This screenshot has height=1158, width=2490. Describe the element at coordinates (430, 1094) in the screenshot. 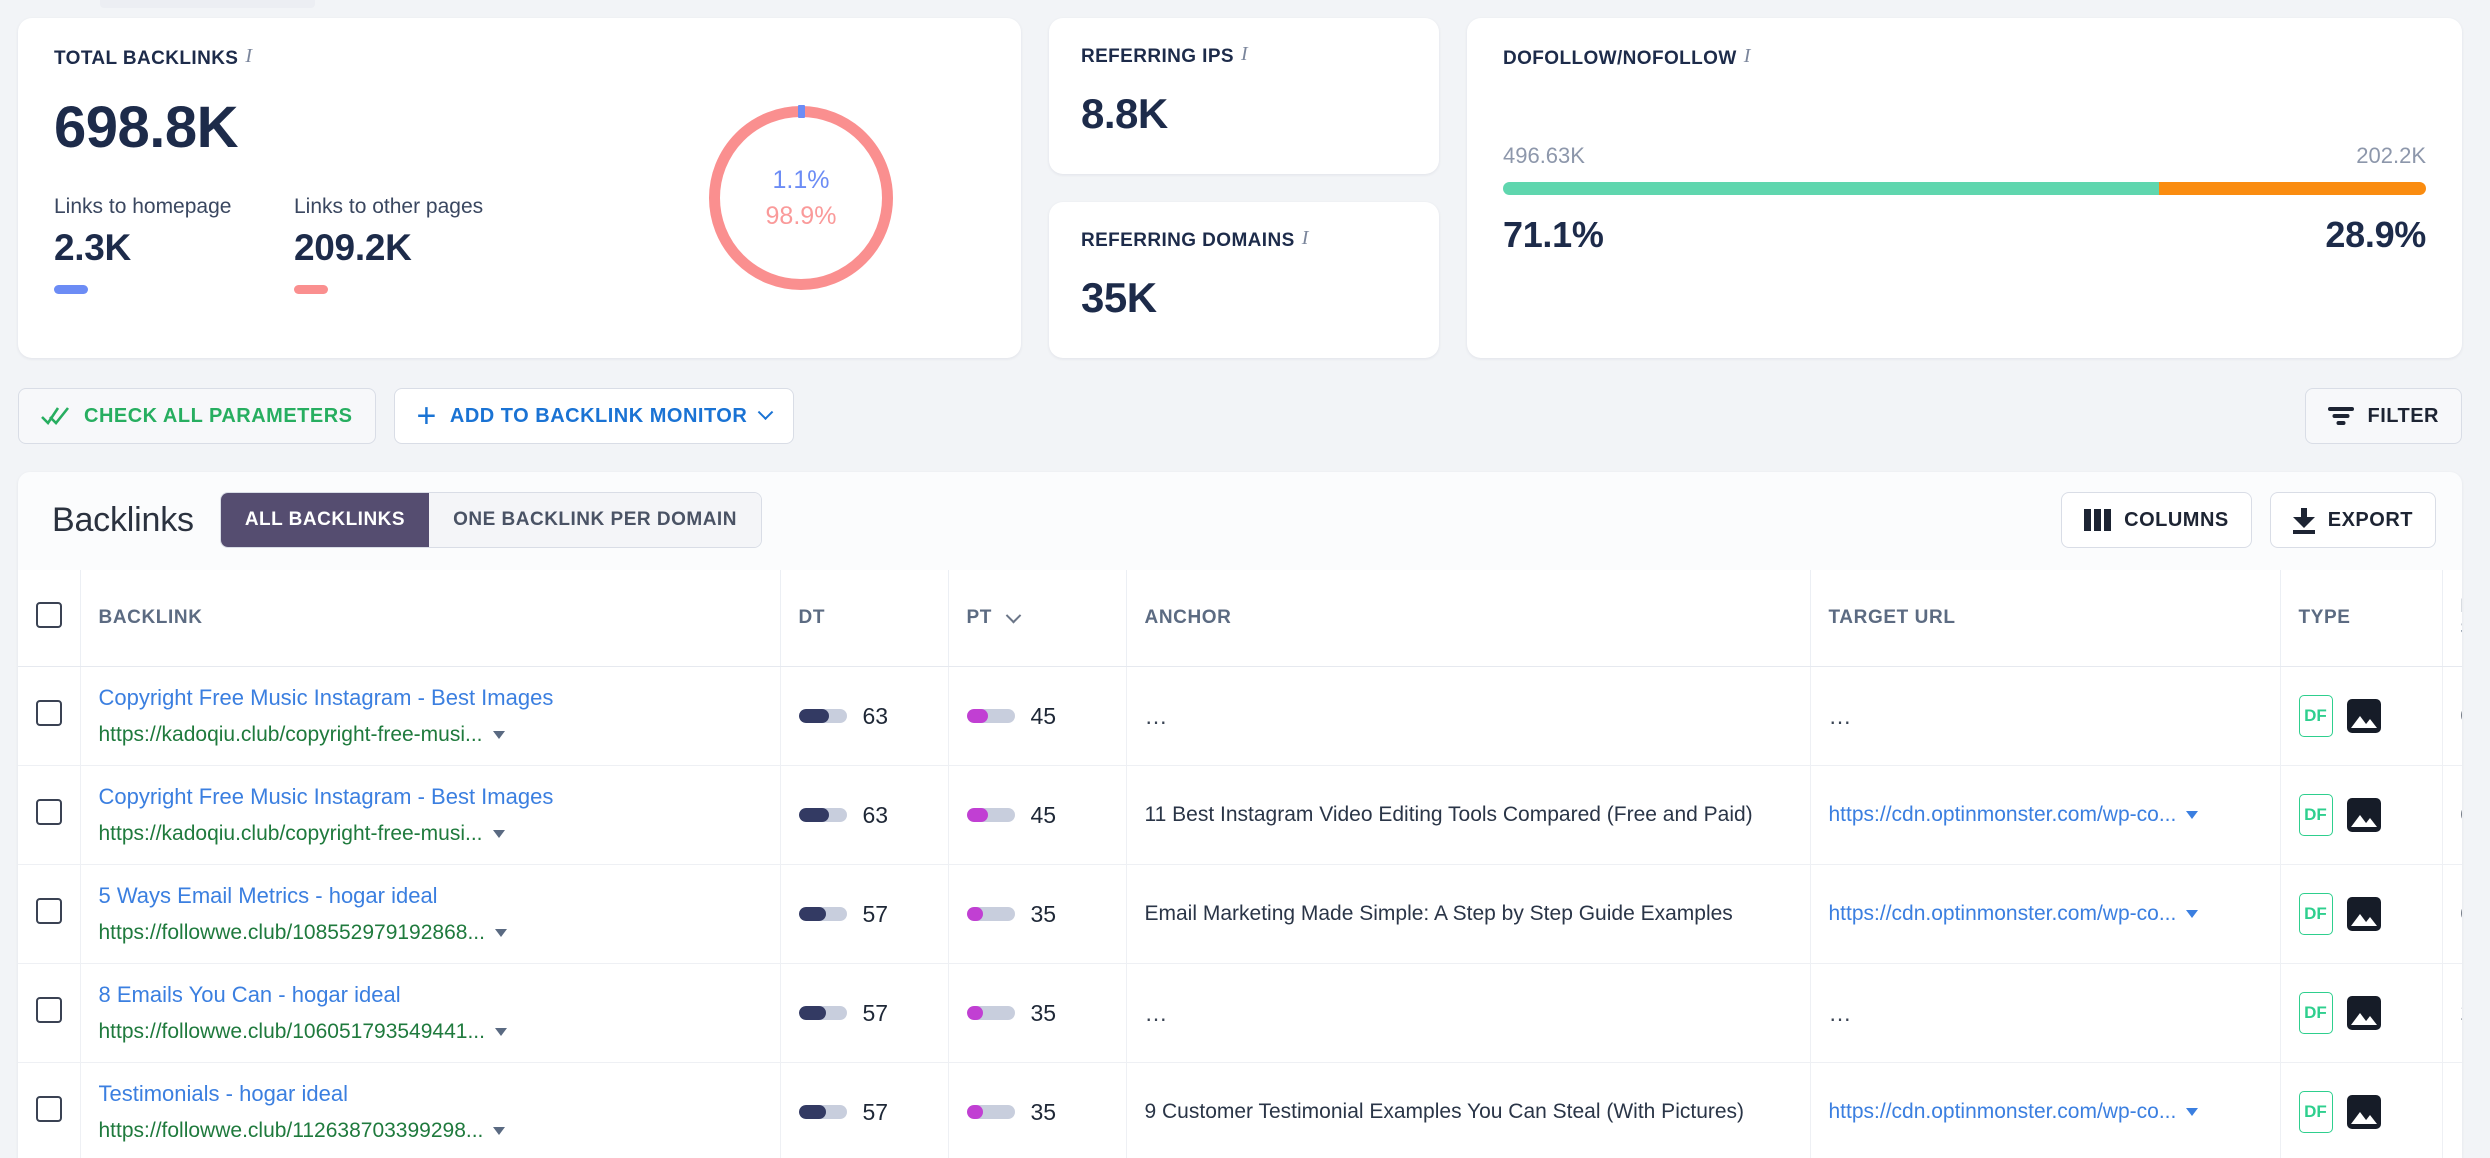

I see `backlink-title-link: Testimonials - hogar ideal` at that location.